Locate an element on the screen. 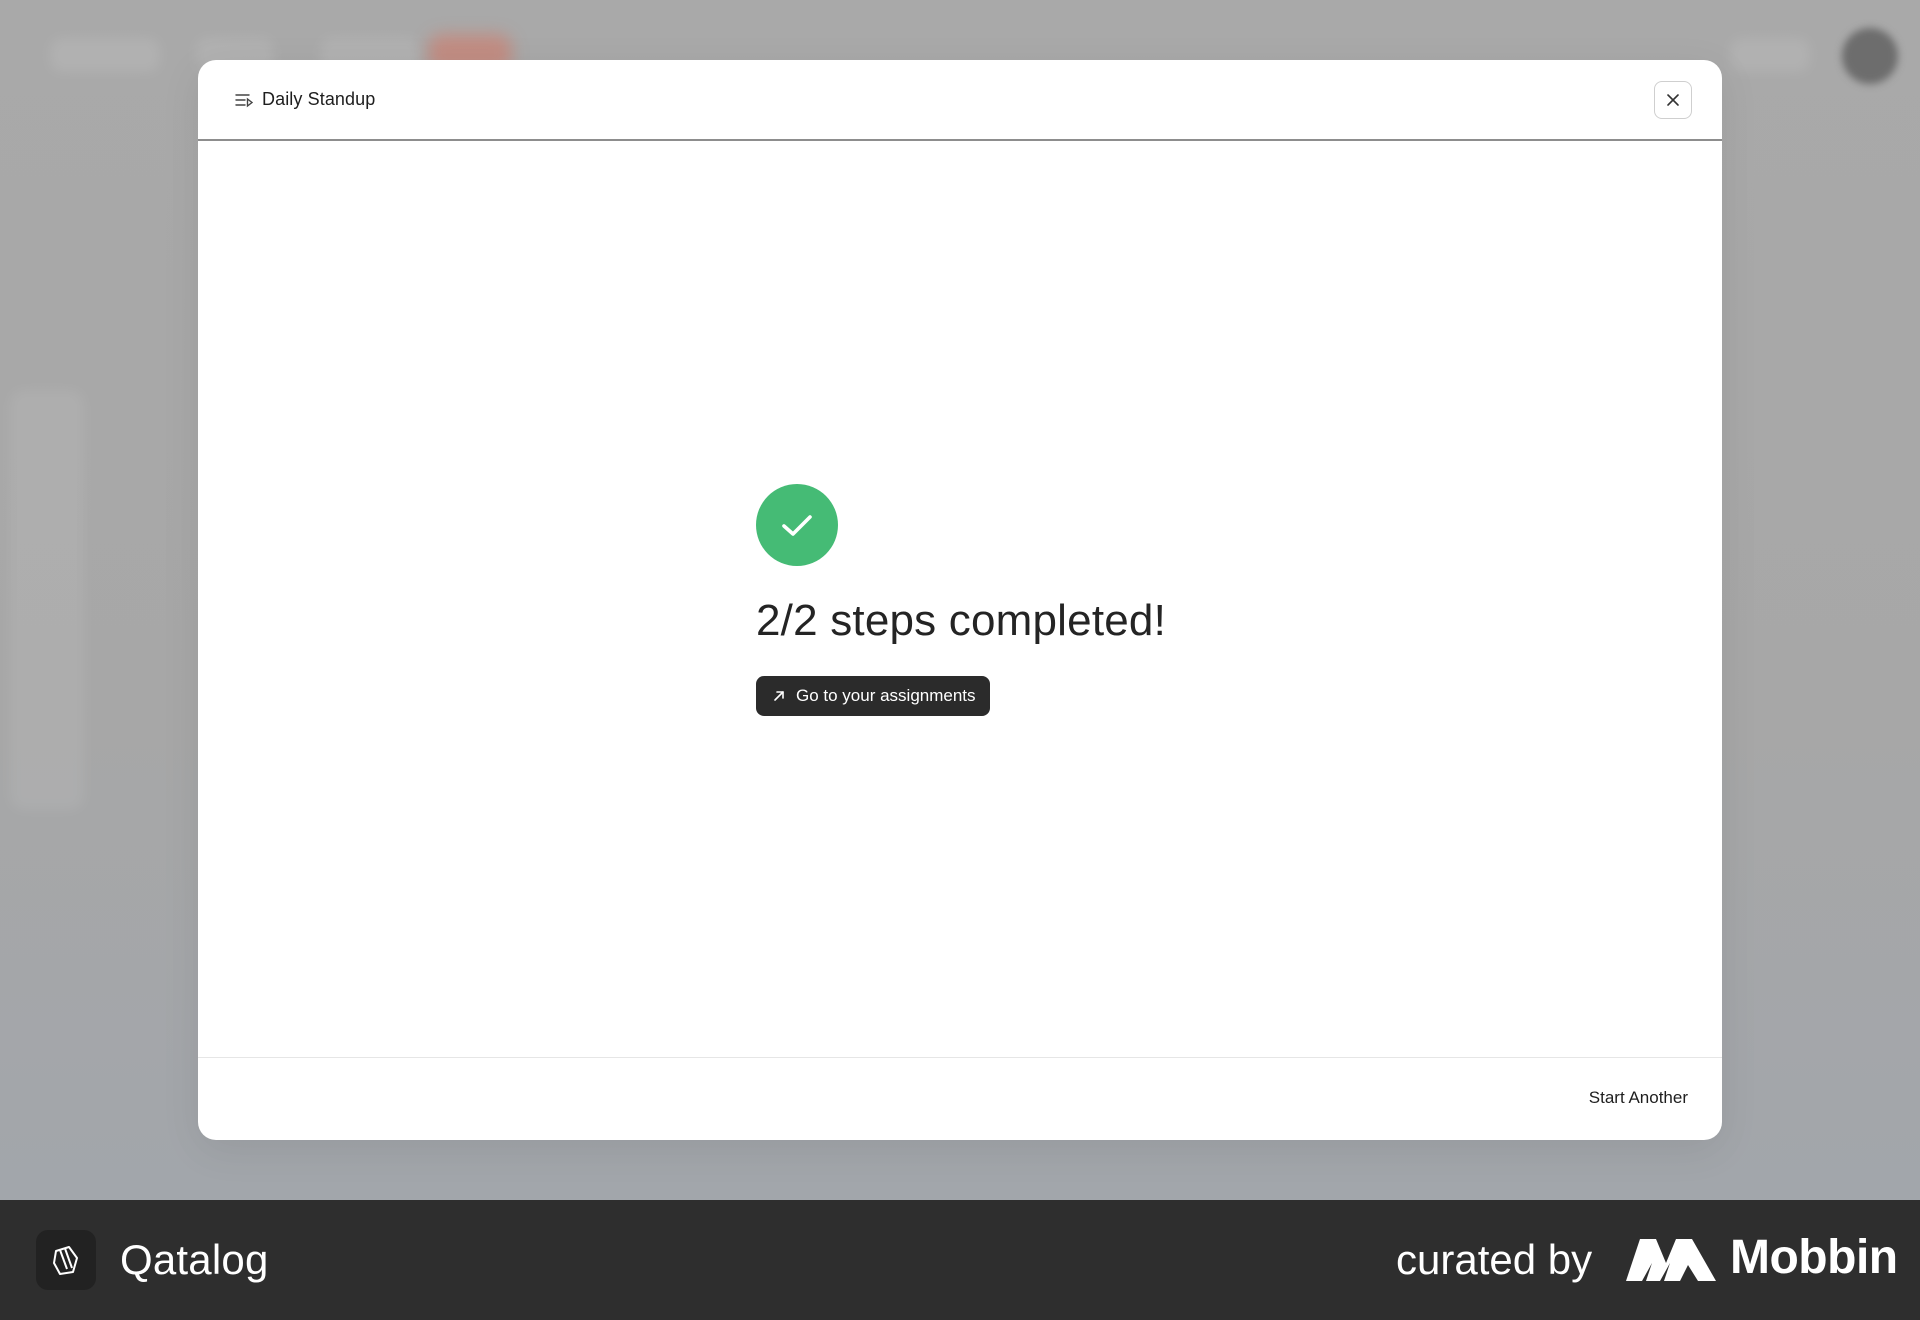 The image size is (1920, 1320). background-header-button is located at coordinates (1770, 55).